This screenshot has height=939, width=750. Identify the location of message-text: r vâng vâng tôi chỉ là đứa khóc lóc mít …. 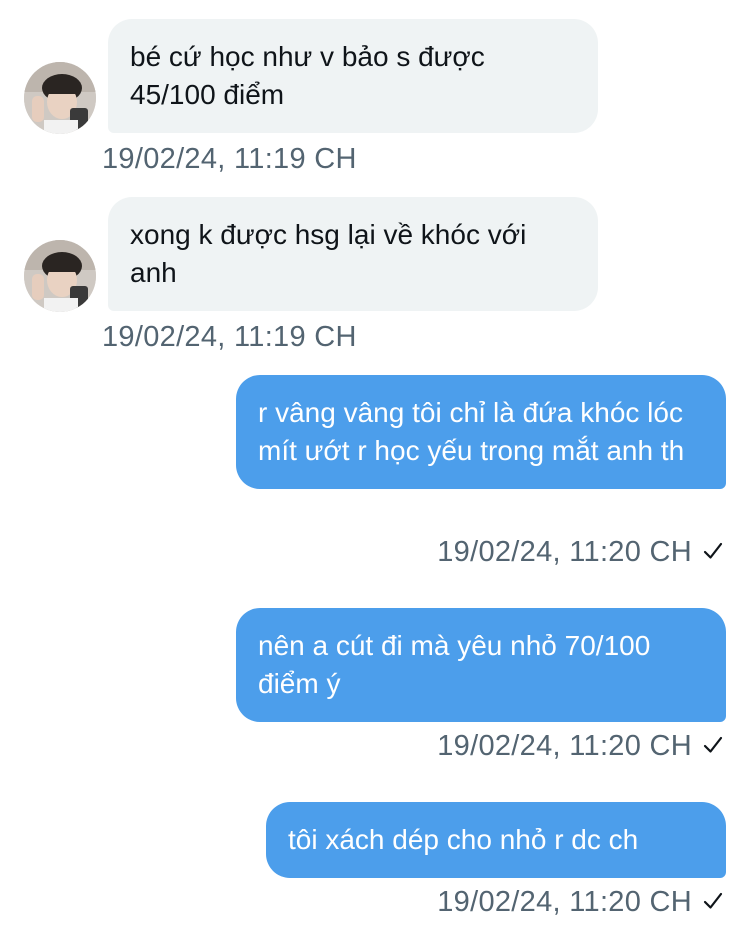
(471, 431).